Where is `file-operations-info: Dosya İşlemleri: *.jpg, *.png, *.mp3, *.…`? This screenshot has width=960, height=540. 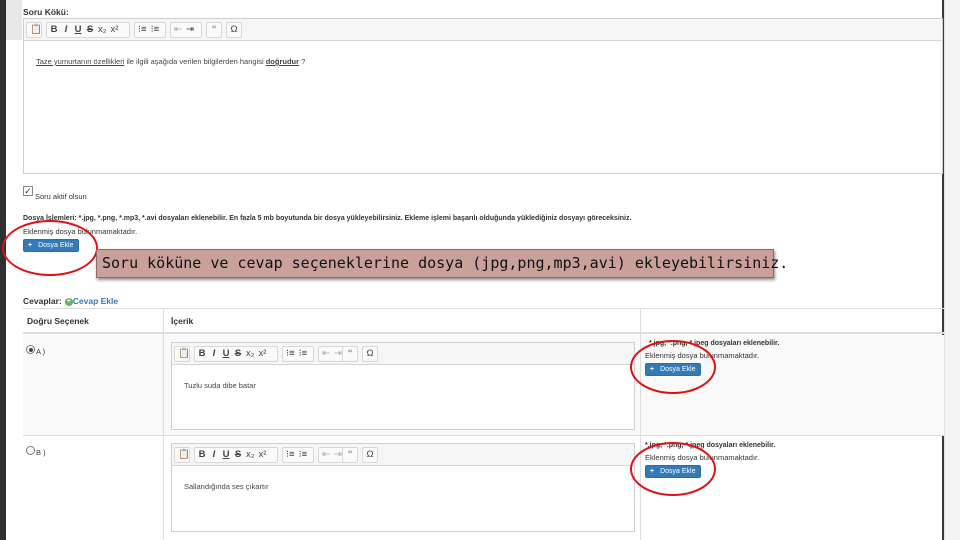 file-operations-info: Dosya İşlemleri: *.jpg, *.png, *.mp3, *.… is located at coordinates (327, 218).